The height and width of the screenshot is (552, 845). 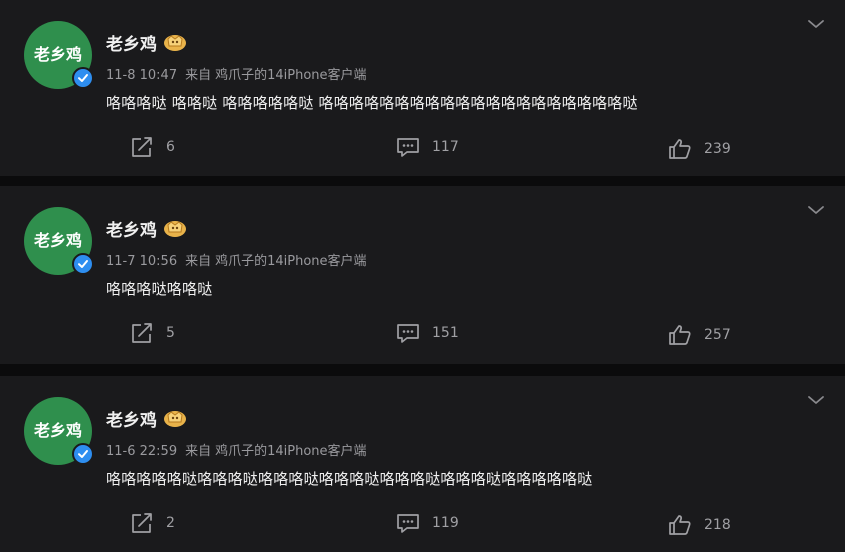 I want to click on repost-count: 2, so click(x=170, y=523).